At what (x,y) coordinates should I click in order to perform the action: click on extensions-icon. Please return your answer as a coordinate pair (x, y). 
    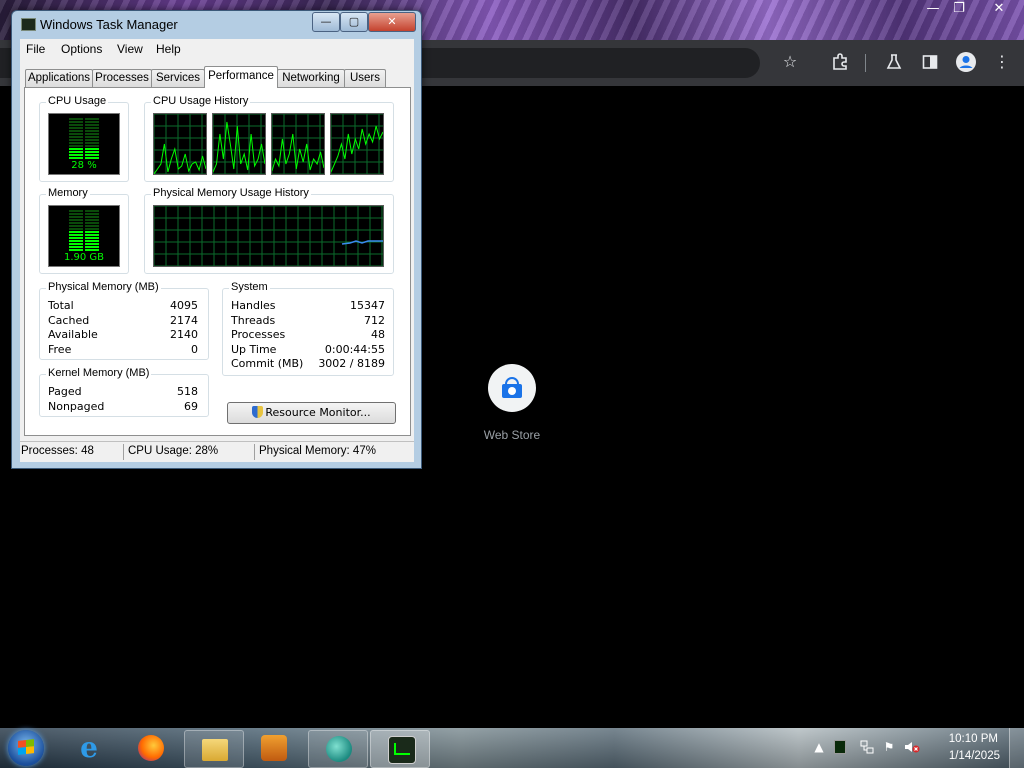
    Looking at the image, I should click on (840, 62).